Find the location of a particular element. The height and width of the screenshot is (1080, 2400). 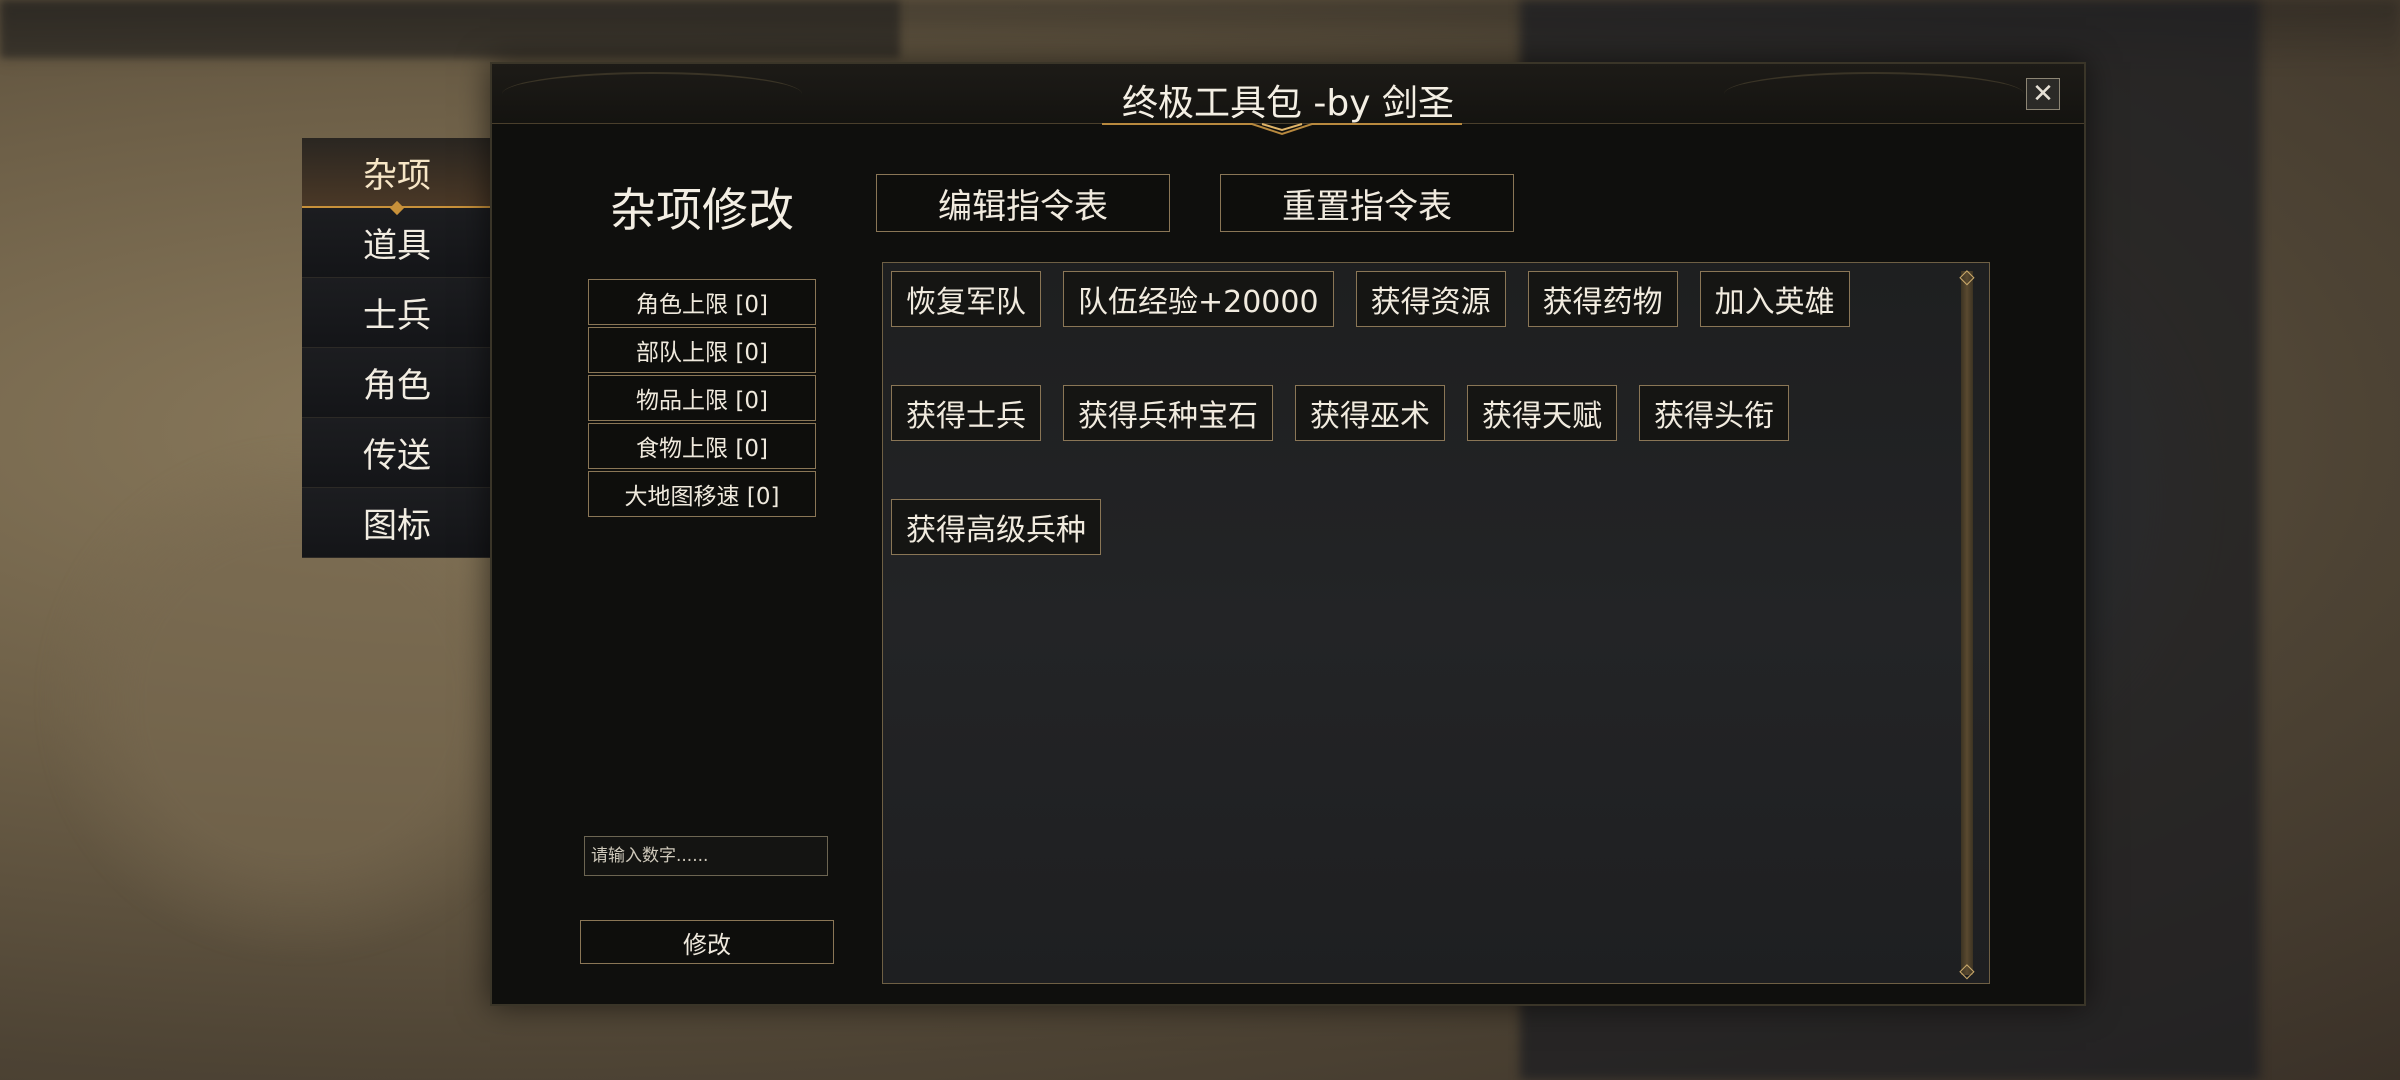

nav-item-label: 杂项 is located at coordinates (397, 175).